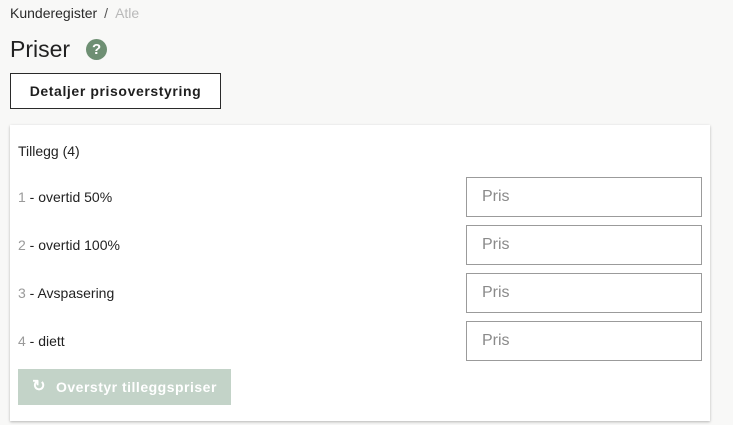 The image size is (733, 425). I want to click on details-price-override-button: Detaljer prisoverstyring, so click(115, 91).